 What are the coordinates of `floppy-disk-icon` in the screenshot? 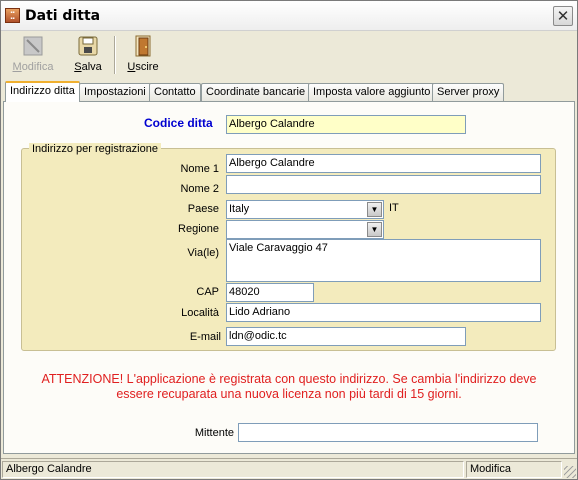 It's located at (88, 46).